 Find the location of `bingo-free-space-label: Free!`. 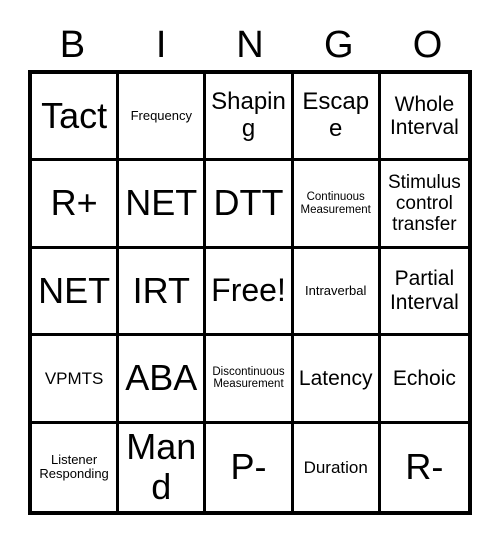

bingo-free-space-label: Free! is located at coordinates (248, 290).